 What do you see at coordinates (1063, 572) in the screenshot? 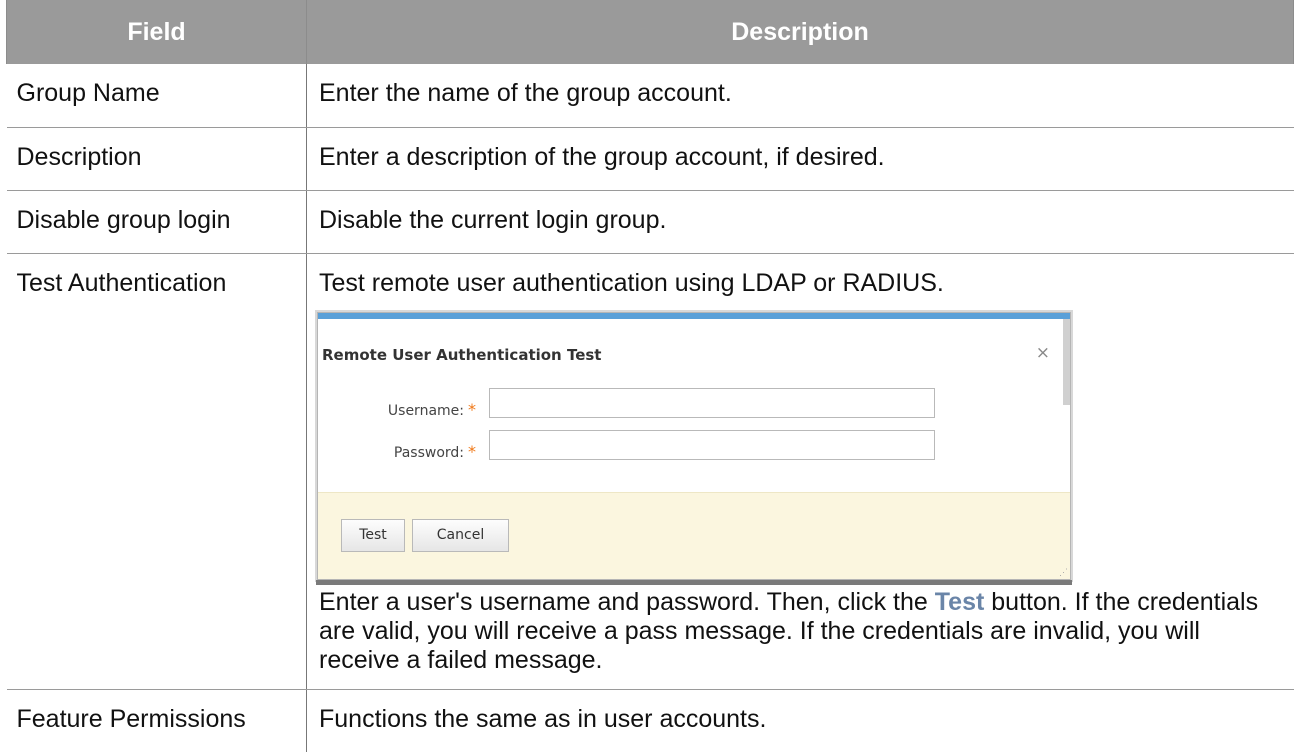
I see `resize-grip-icon: ⋰` at bounding box center [1063, 572].